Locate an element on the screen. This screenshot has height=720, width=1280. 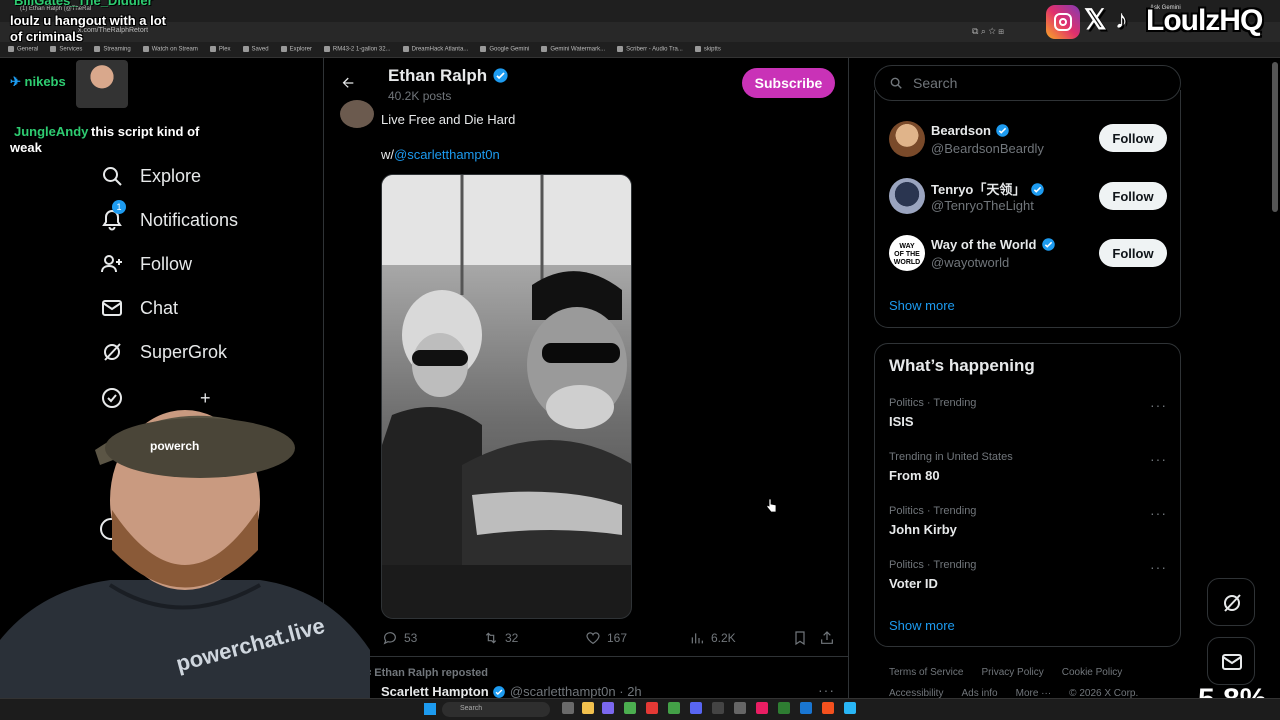
chat-message: loulz u hangout with a lot of criminals is located at coordinates (88, 28).